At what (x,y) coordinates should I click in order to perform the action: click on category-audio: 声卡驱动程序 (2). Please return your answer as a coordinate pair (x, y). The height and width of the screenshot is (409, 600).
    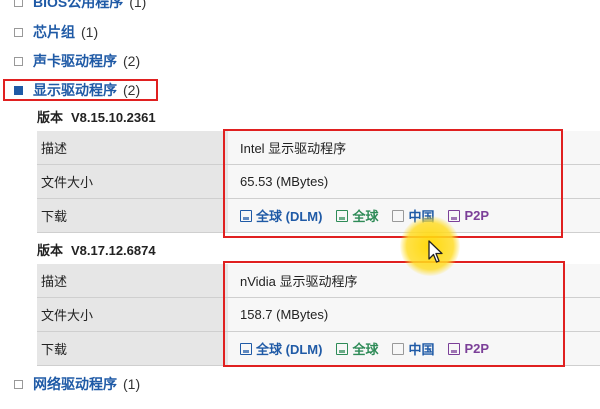
    Looking at the image, I should click on (77, 61).